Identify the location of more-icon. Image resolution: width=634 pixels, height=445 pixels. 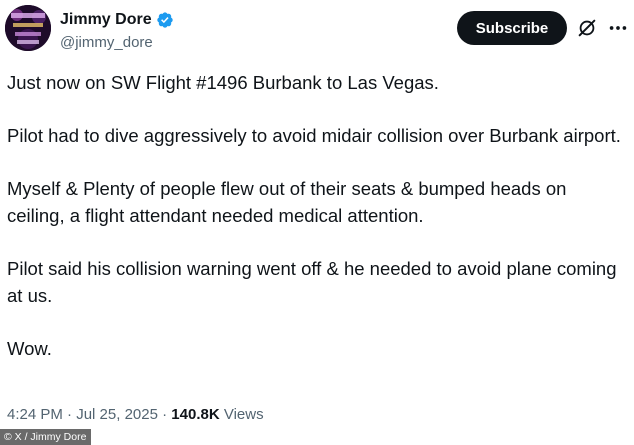
(618, 28).